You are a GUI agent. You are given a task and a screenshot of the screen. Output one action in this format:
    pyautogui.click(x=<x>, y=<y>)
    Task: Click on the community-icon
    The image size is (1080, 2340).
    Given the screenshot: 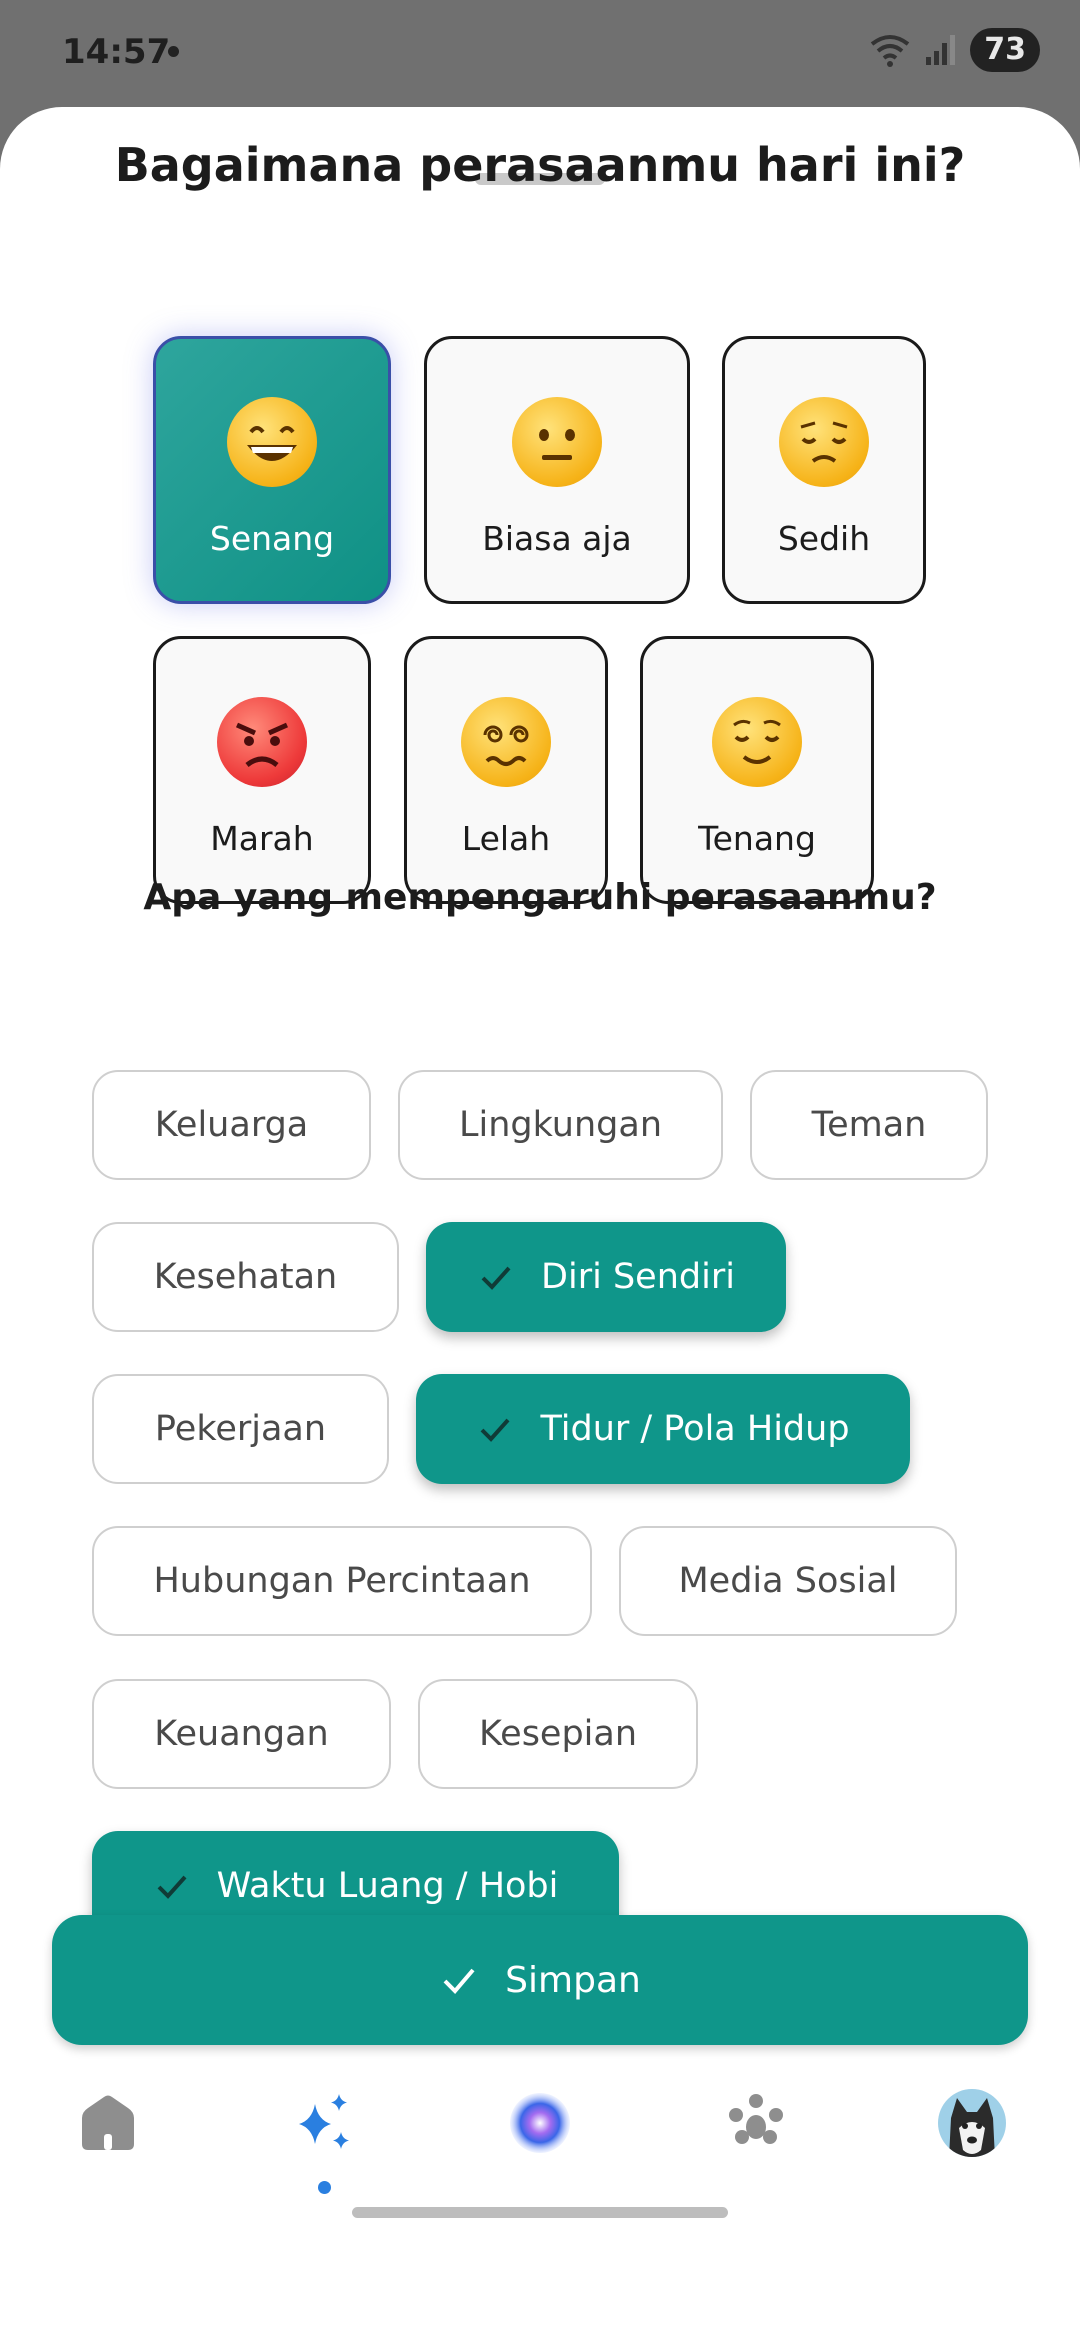 What is the action you would take?
    pyautogui.click(x=756, y=2119)
    